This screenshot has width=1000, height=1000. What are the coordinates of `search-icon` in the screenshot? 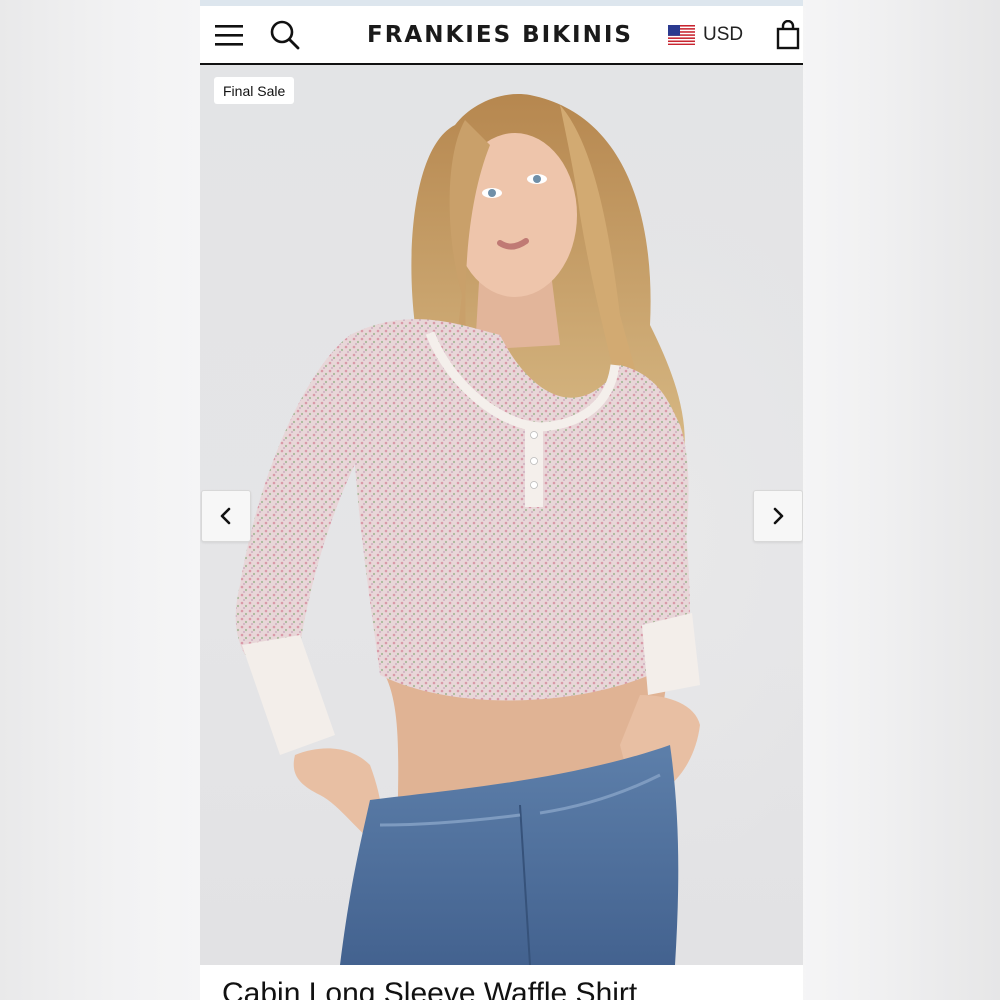 It's located at (285, 34).